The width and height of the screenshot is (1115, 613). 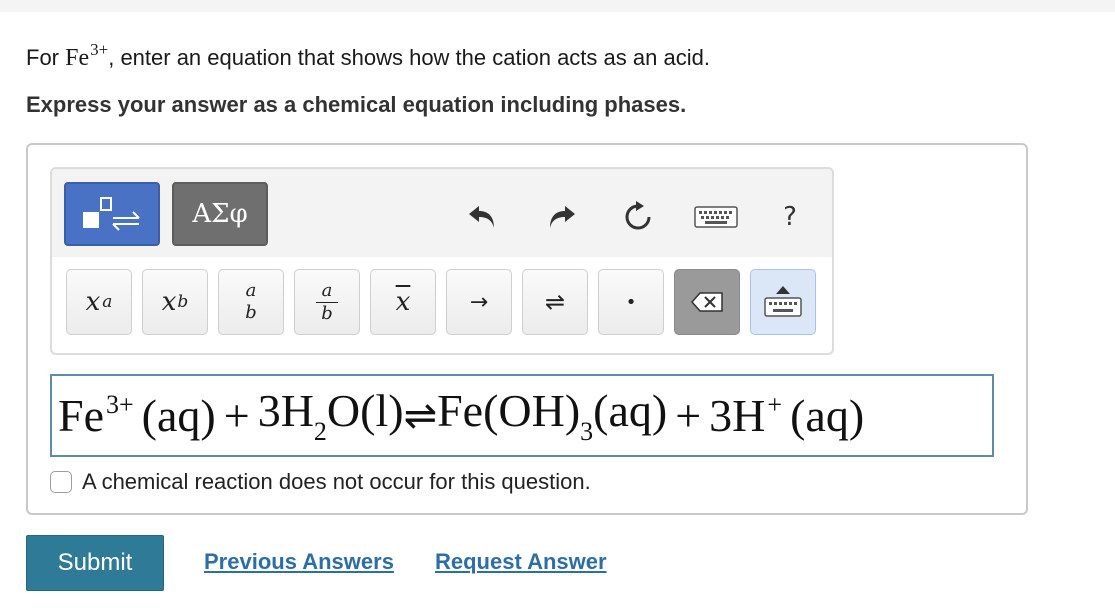 I want to click on reset-icon, so click(x=638, y=215).